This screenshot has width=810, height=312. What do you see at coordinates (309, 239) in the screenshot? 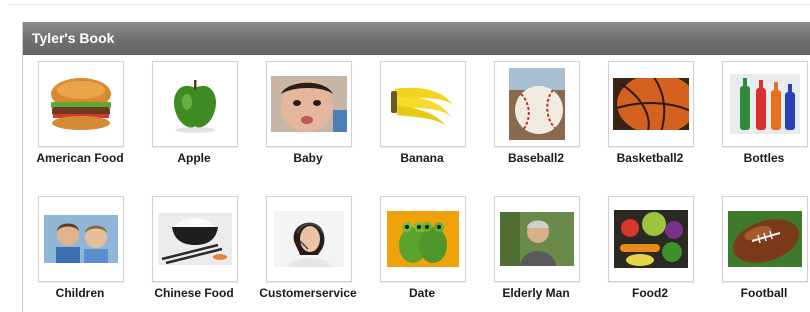
I see `headset-agent-icon` at bounding box center [309, 239].